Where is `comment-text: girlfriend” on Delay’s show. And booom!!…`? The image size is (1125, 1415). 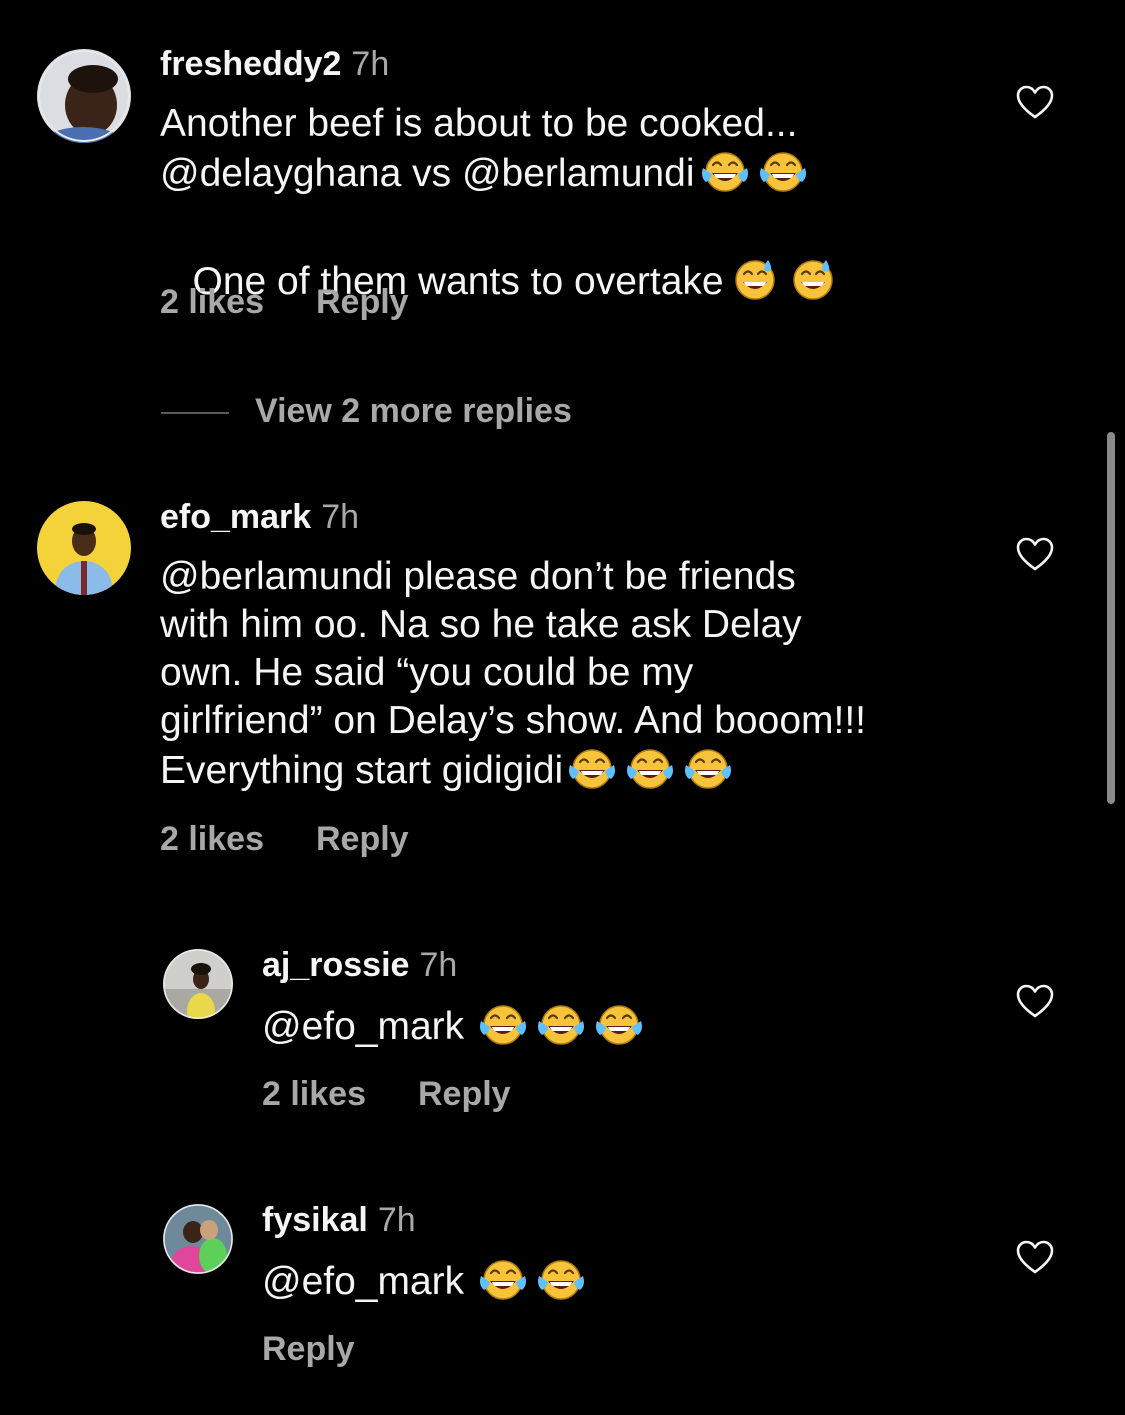 comment-text: girlfriend” on Delay’s show. And booom!!… is located at coordinates (513, 721).